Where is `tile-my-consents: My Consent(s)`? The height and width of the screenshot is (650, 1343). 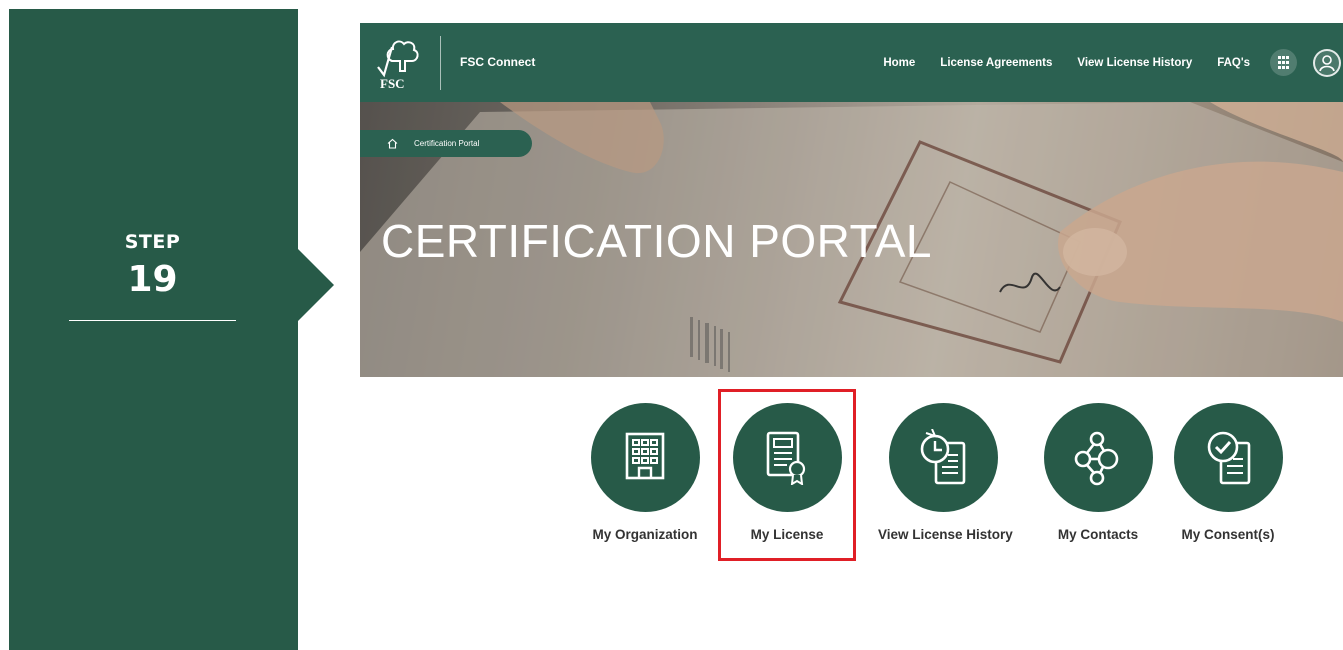 tile-my-consents: My Consent(s) is located at coordinates (1228, 472).